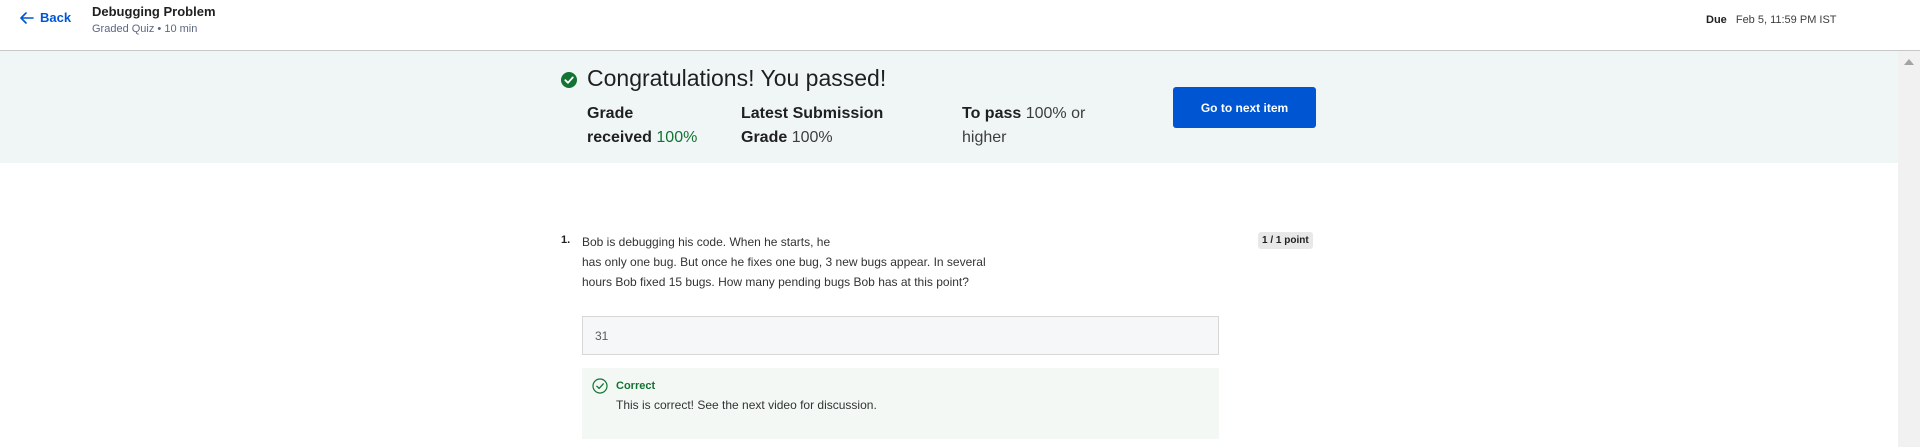 This screenshot has width=1920, height=447. What do you see at coordinates (812, 113) in the screenshot?
I see `latest-submission-label-1: Latest Submission` at bounding box center [812, 113].